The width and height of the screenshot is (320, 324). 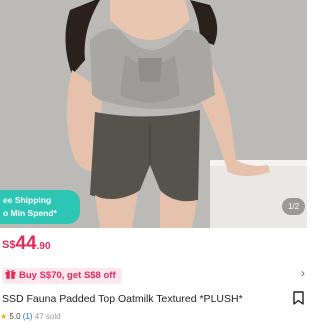 I want to click on price-integer: 44, so click(x=26, y=243).